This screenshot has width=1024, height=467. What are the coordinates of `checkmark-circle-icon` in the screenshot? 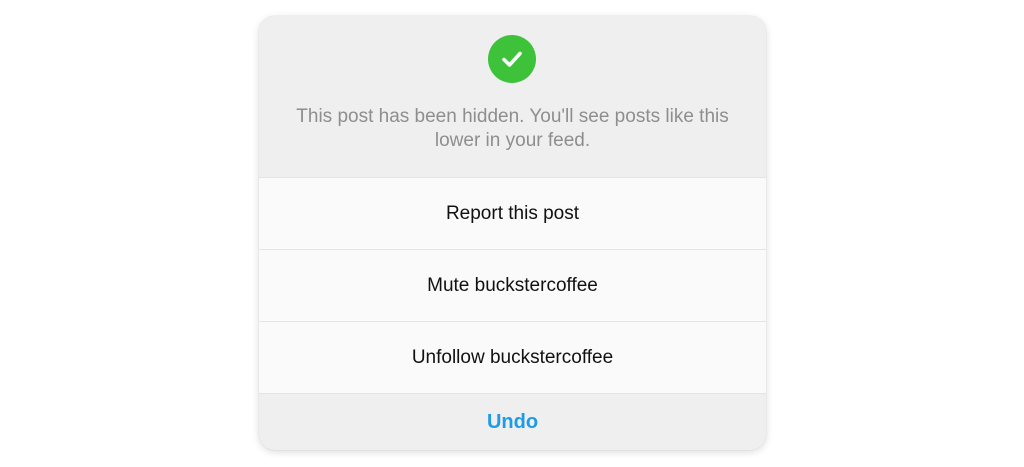 It's located at (512, 59).